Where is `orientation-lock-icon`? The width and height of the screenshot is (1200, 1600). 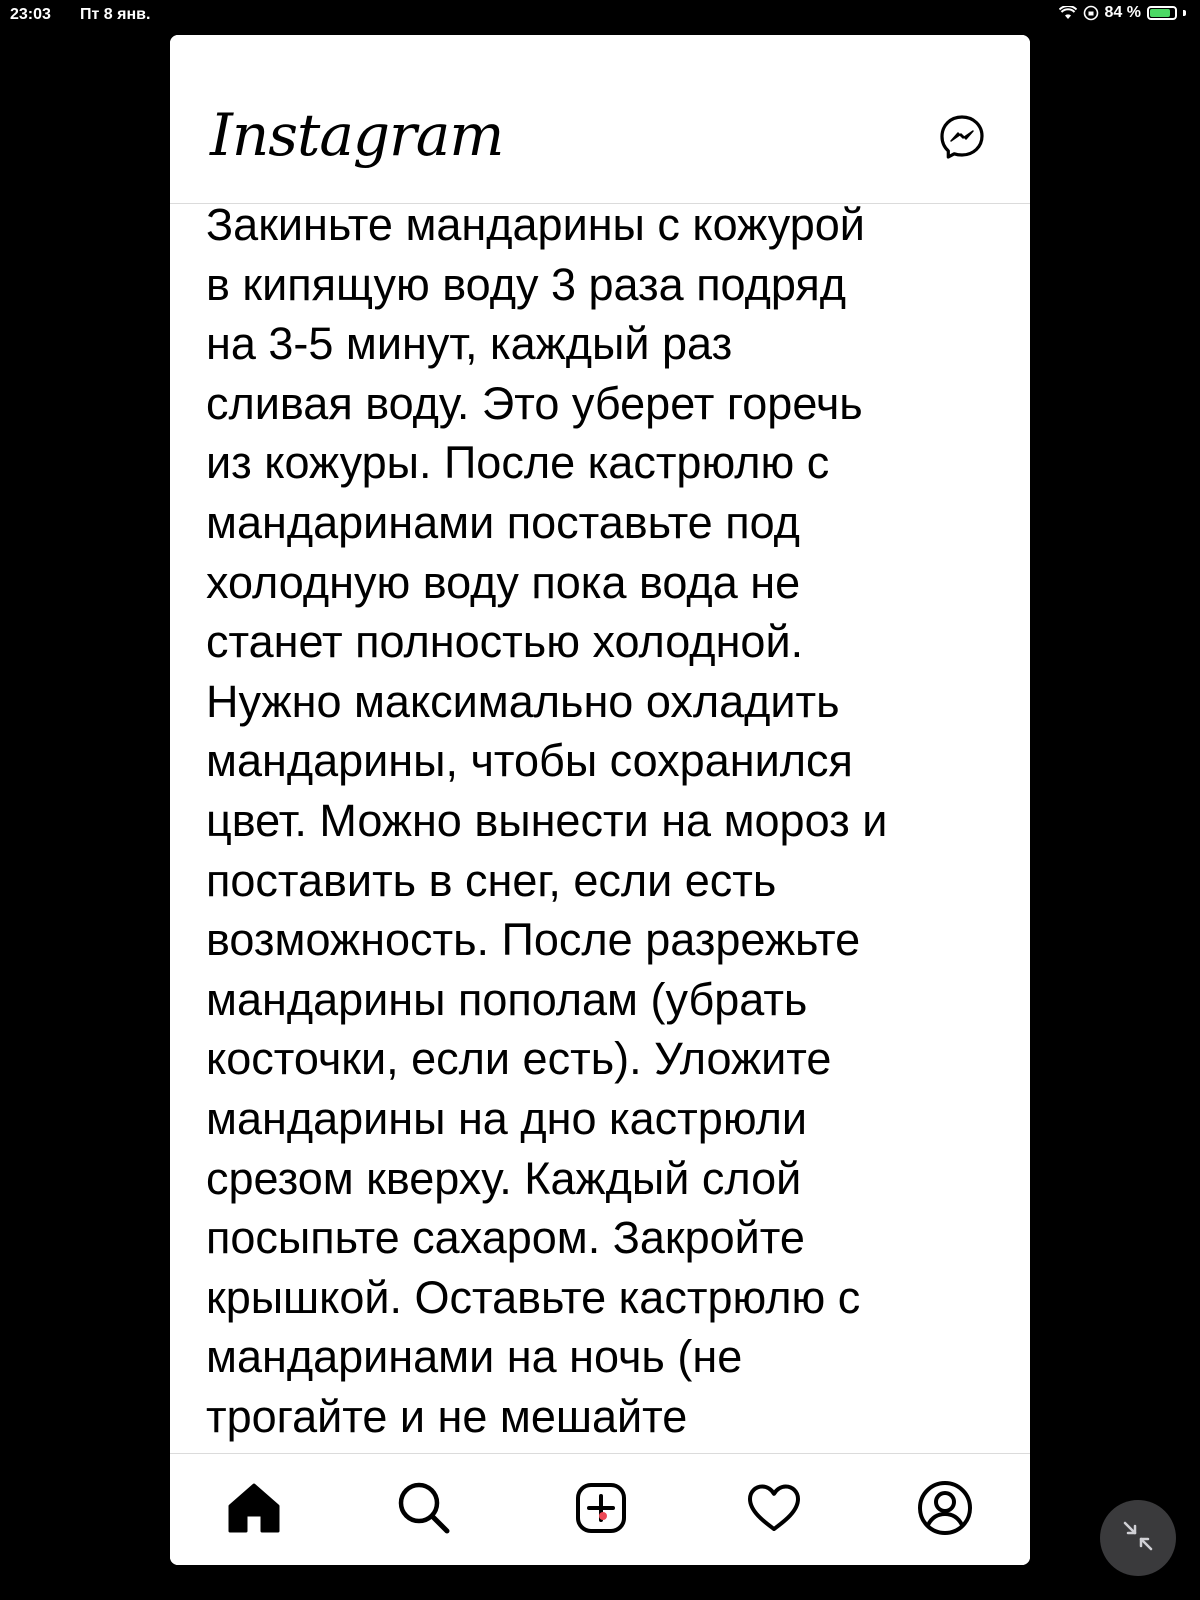 orientation-lock-icon is located at coordinates (1091, 13).